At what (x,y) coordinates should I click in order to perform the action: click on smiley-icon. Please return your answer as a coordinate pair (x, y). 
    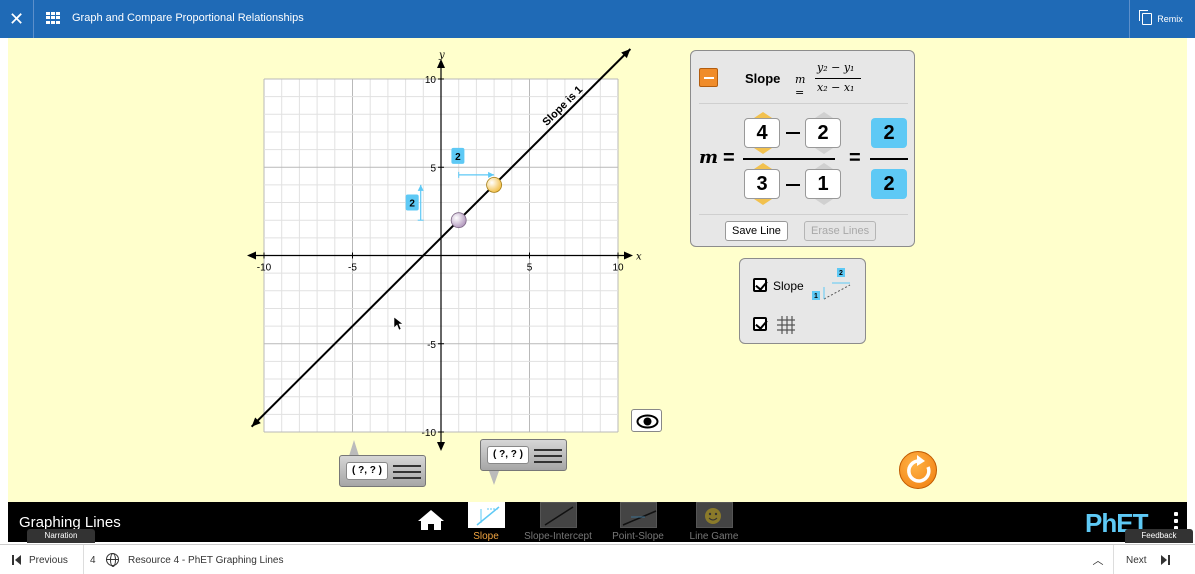
    Looking at the image, I should click on (712, 516).